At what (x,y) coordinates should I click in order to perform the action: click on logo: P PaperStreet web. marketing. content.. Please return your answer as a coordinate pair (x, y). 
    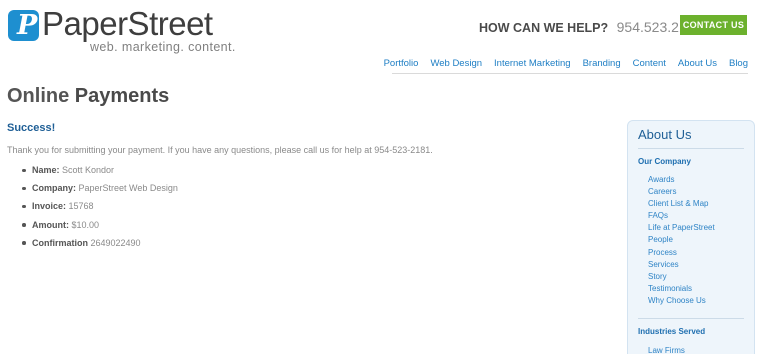
    Looking at the image, I should click on (121, 30).